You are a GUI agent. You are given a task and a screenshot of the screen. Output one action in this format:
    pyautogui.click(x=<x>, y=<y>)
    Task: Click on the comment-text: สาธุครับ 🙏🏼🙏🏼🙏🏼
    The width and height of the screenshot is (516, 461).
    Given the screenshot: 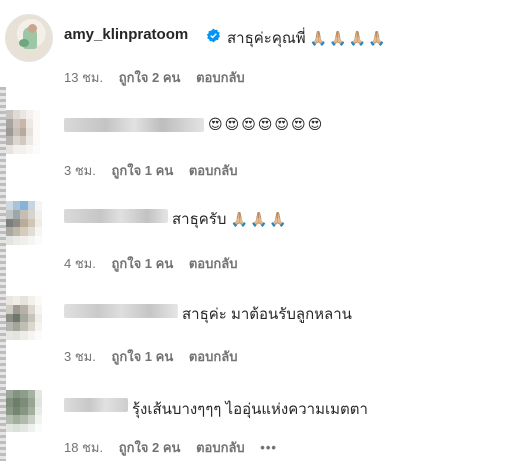 What is the action you would take?
    pyautogui.click(x=230, y=219)
    